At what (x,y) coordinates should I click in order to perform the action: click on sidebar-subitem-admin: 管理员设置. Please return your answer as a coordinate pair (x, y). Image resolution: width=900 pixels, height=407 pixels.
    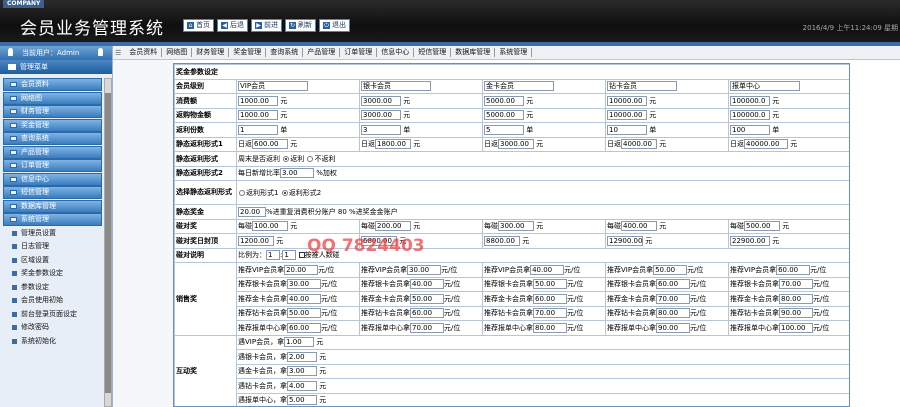
    Looking at the image, I should click on (52, 234).